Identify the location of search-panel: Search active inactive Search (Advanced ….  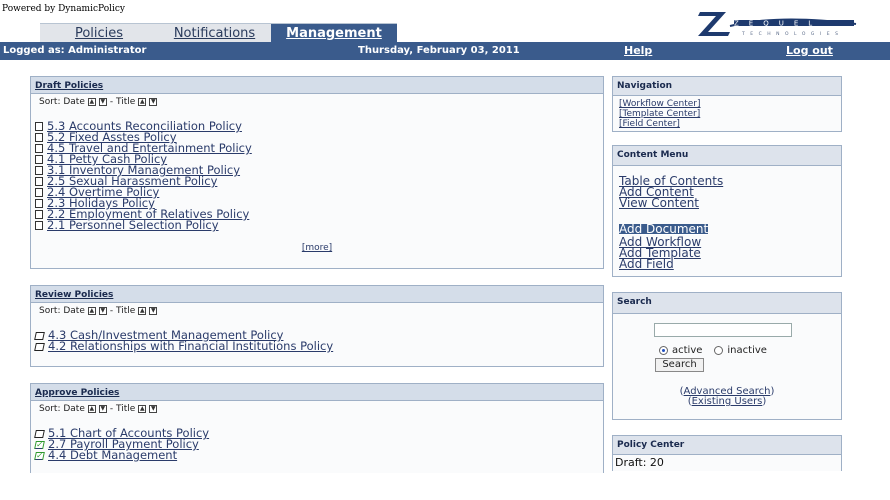
(727, 356).